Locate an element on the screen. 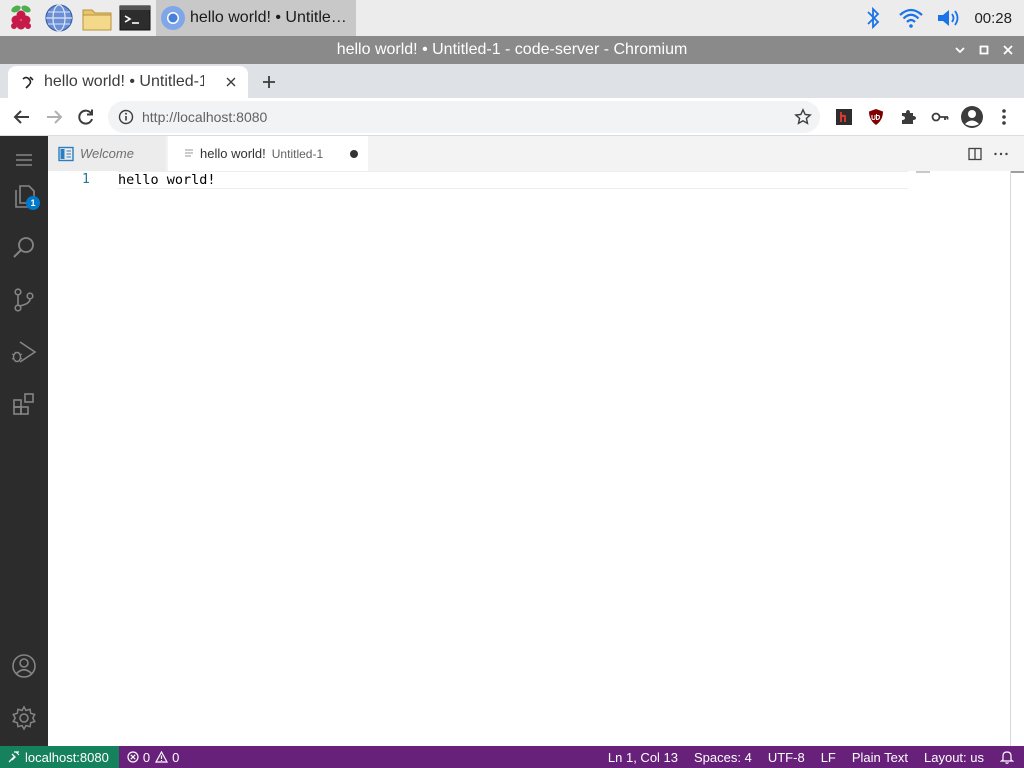 The width and height of the screenshot is (1024, 768). ublock-shield-icon is located at coordinates (876, 117).